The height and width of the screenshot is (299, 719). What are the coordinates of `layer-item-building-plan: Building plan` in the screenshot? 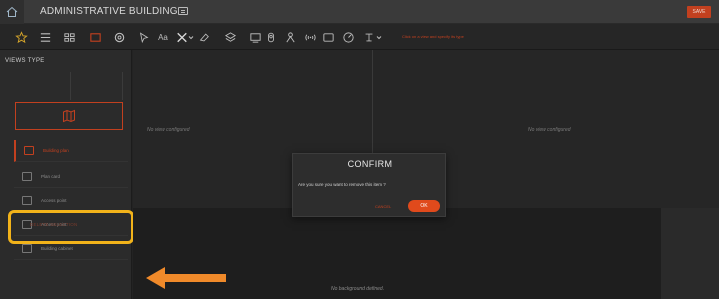 It's located at (71, 151).